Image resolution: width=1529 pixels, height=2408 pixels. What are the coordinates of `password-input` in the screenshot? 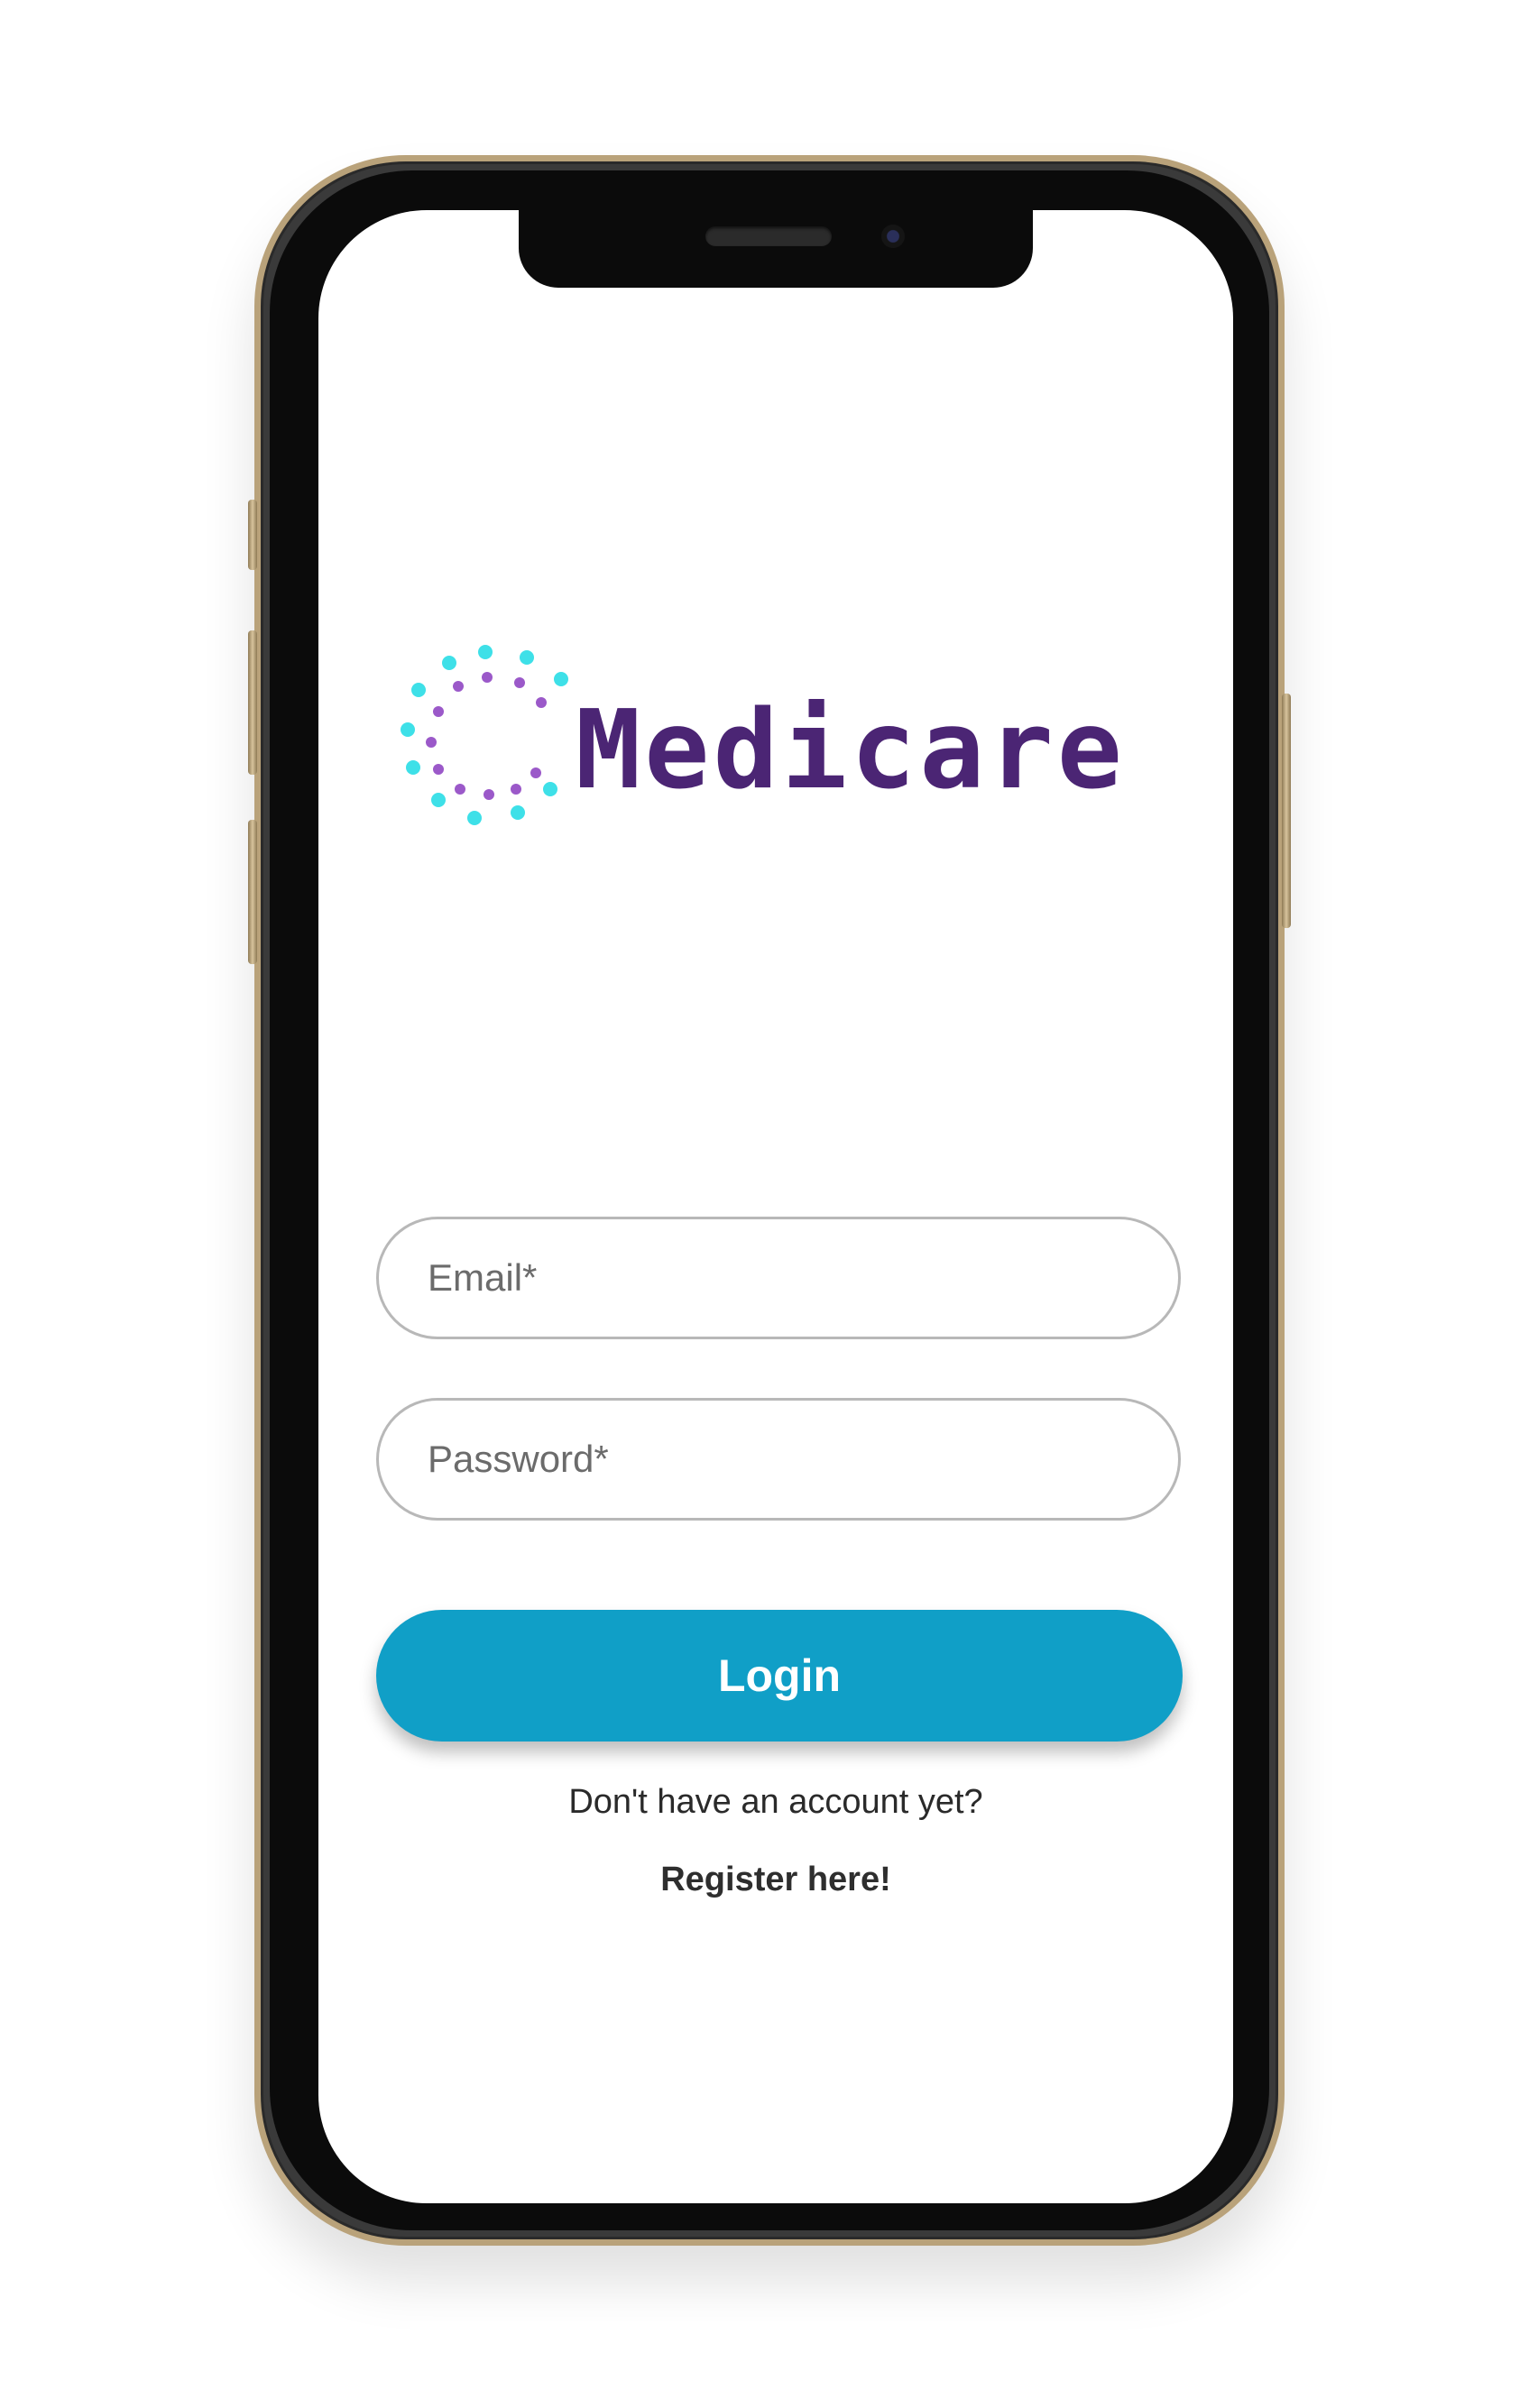 It's located at (778, 1459).